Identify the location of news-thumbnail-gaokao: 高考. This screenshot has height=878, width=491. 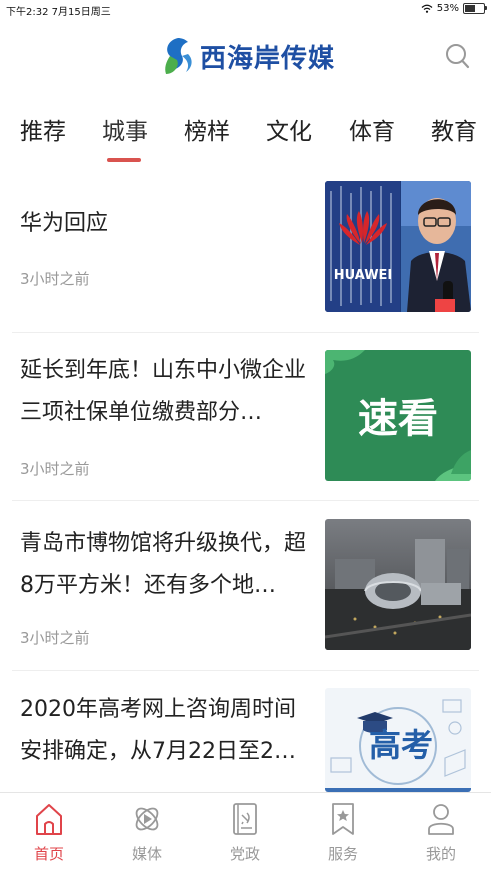
(398, 740).